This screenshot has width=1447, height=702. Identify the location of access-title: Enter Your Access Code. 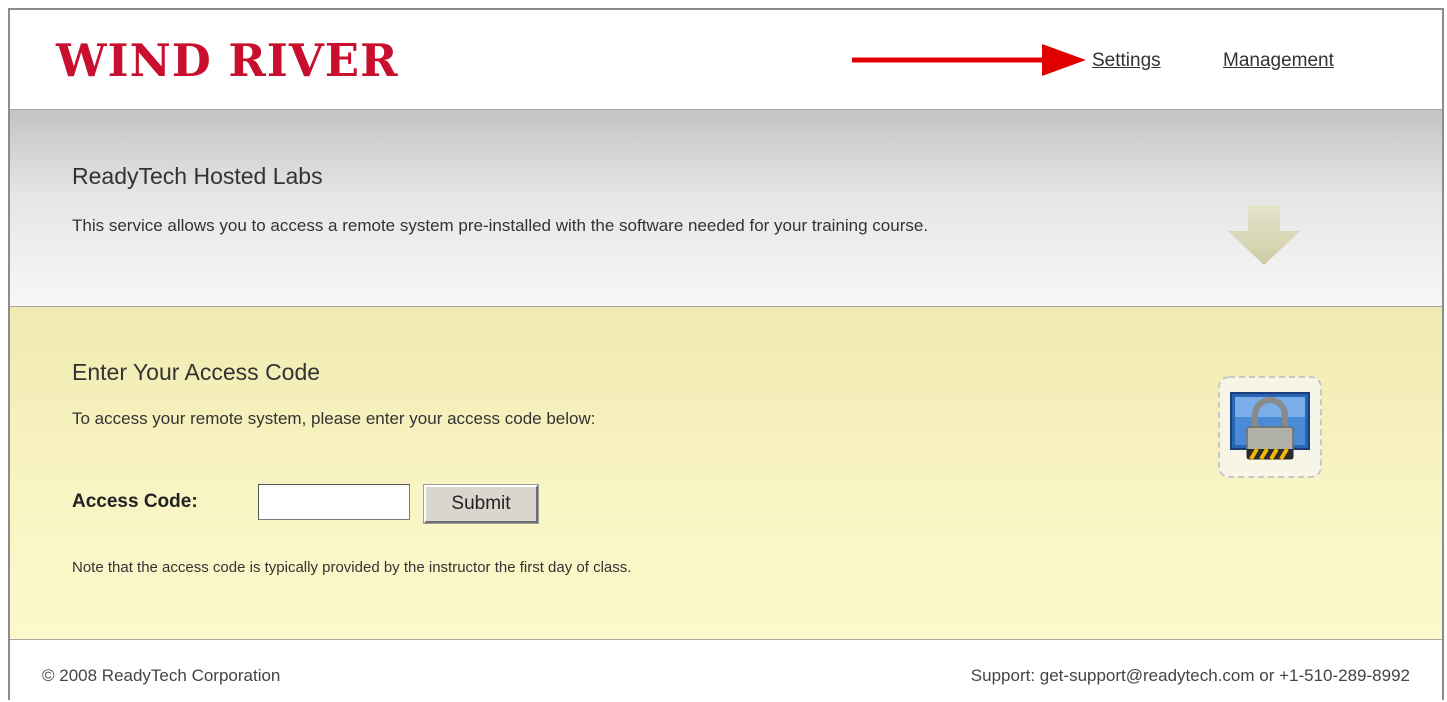
(196, 372).